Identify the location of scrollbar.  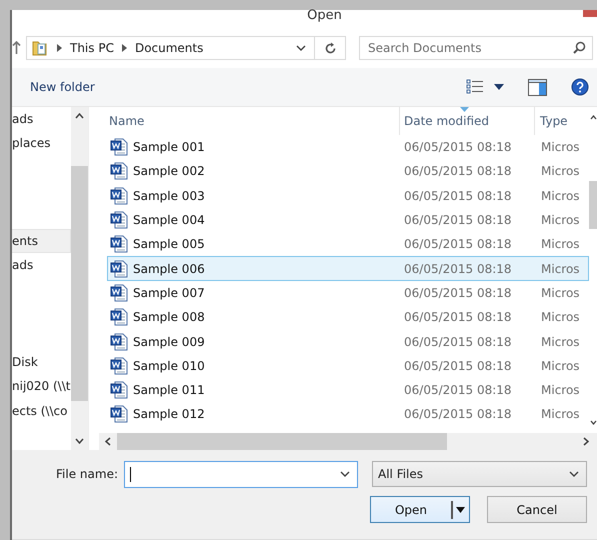
(79, 278).